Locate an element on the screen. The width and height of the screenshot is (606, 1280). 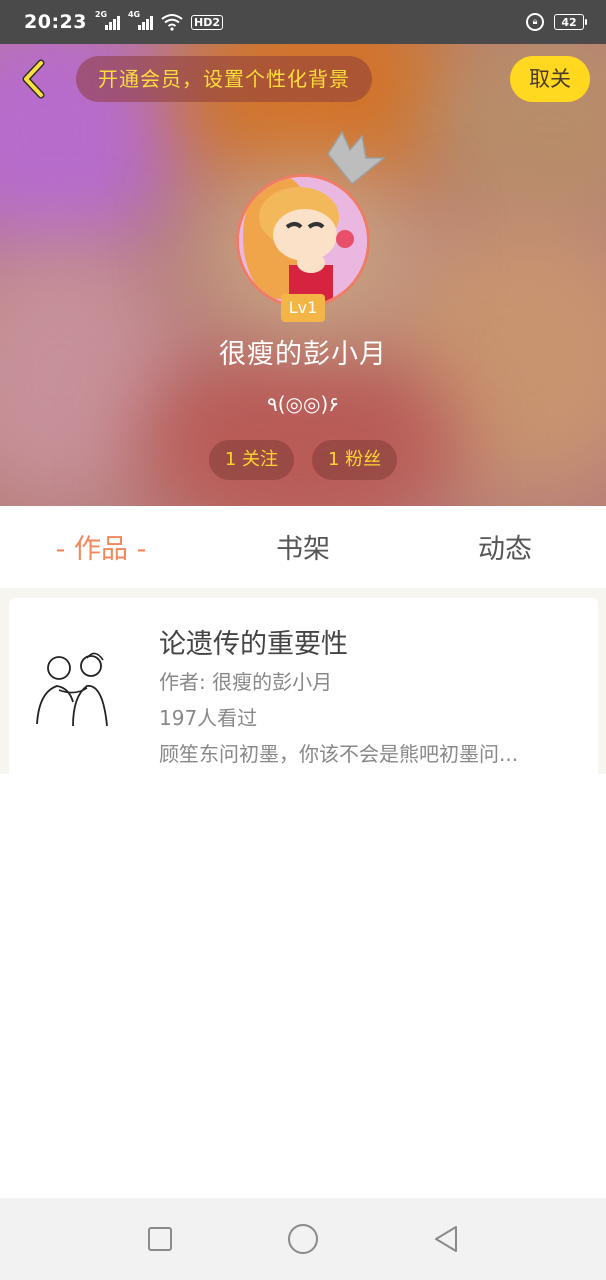
work-views: 197人看过 is located at coordinates (208, 718).